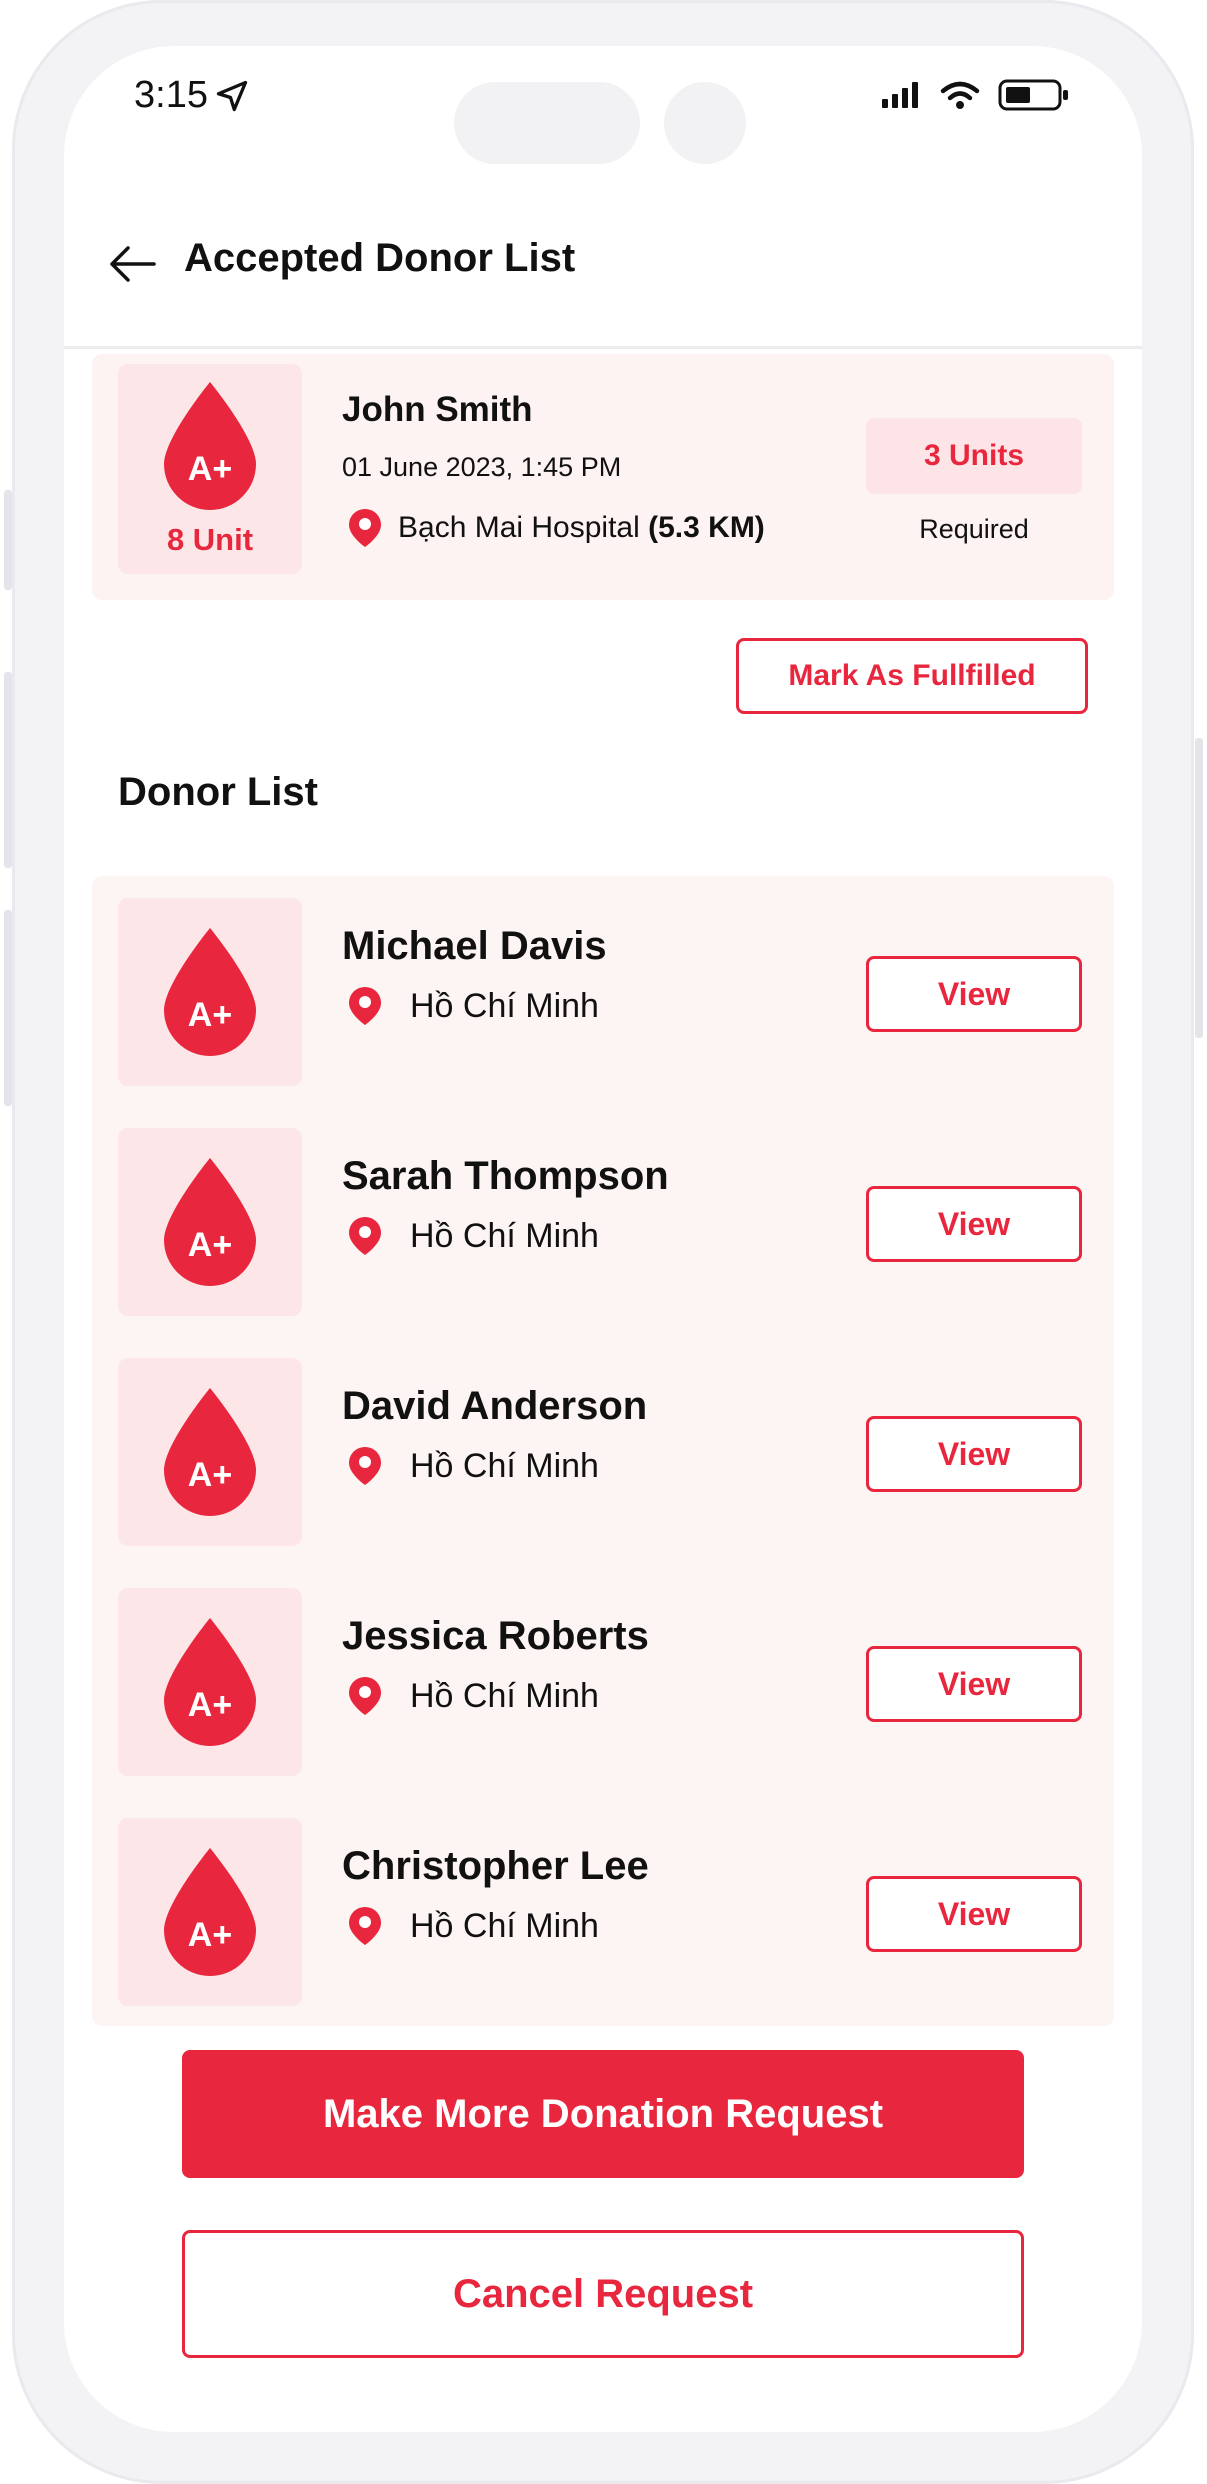  What do you see at coordinates (495, 1406) in the screenshot?
I see `donor-name: David Anderson` at bounding box center [495, 1406].